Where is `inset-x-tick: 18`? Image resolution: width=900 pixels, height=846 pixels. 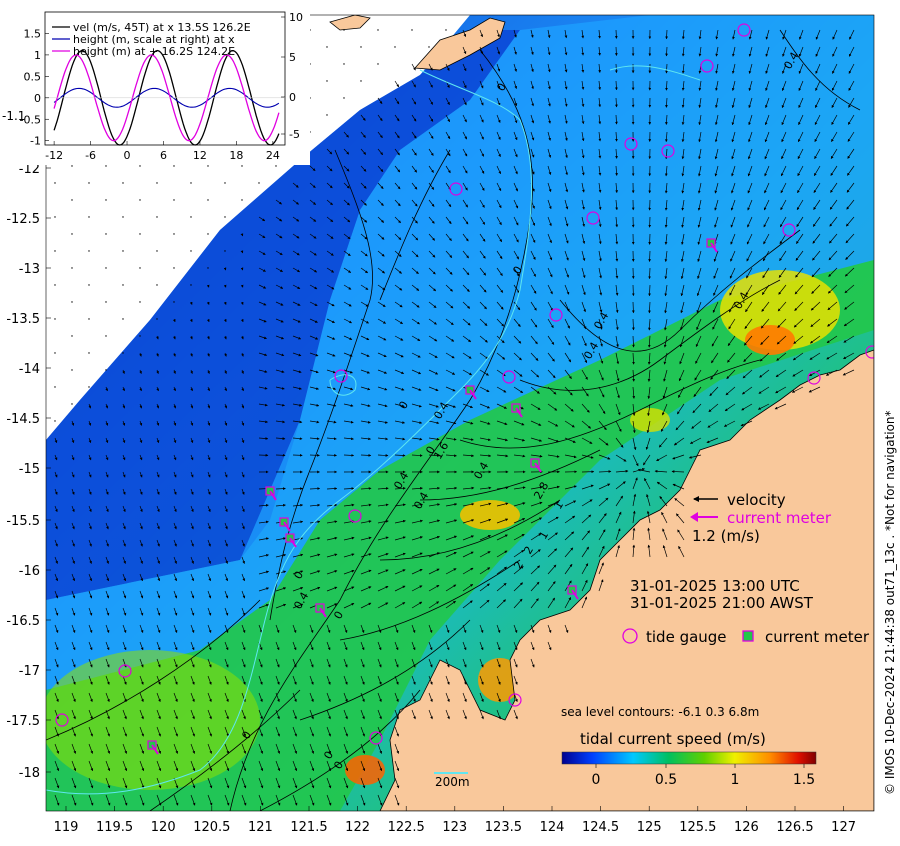 inset-x-tick: 18 is located at coordinates (236, 155).